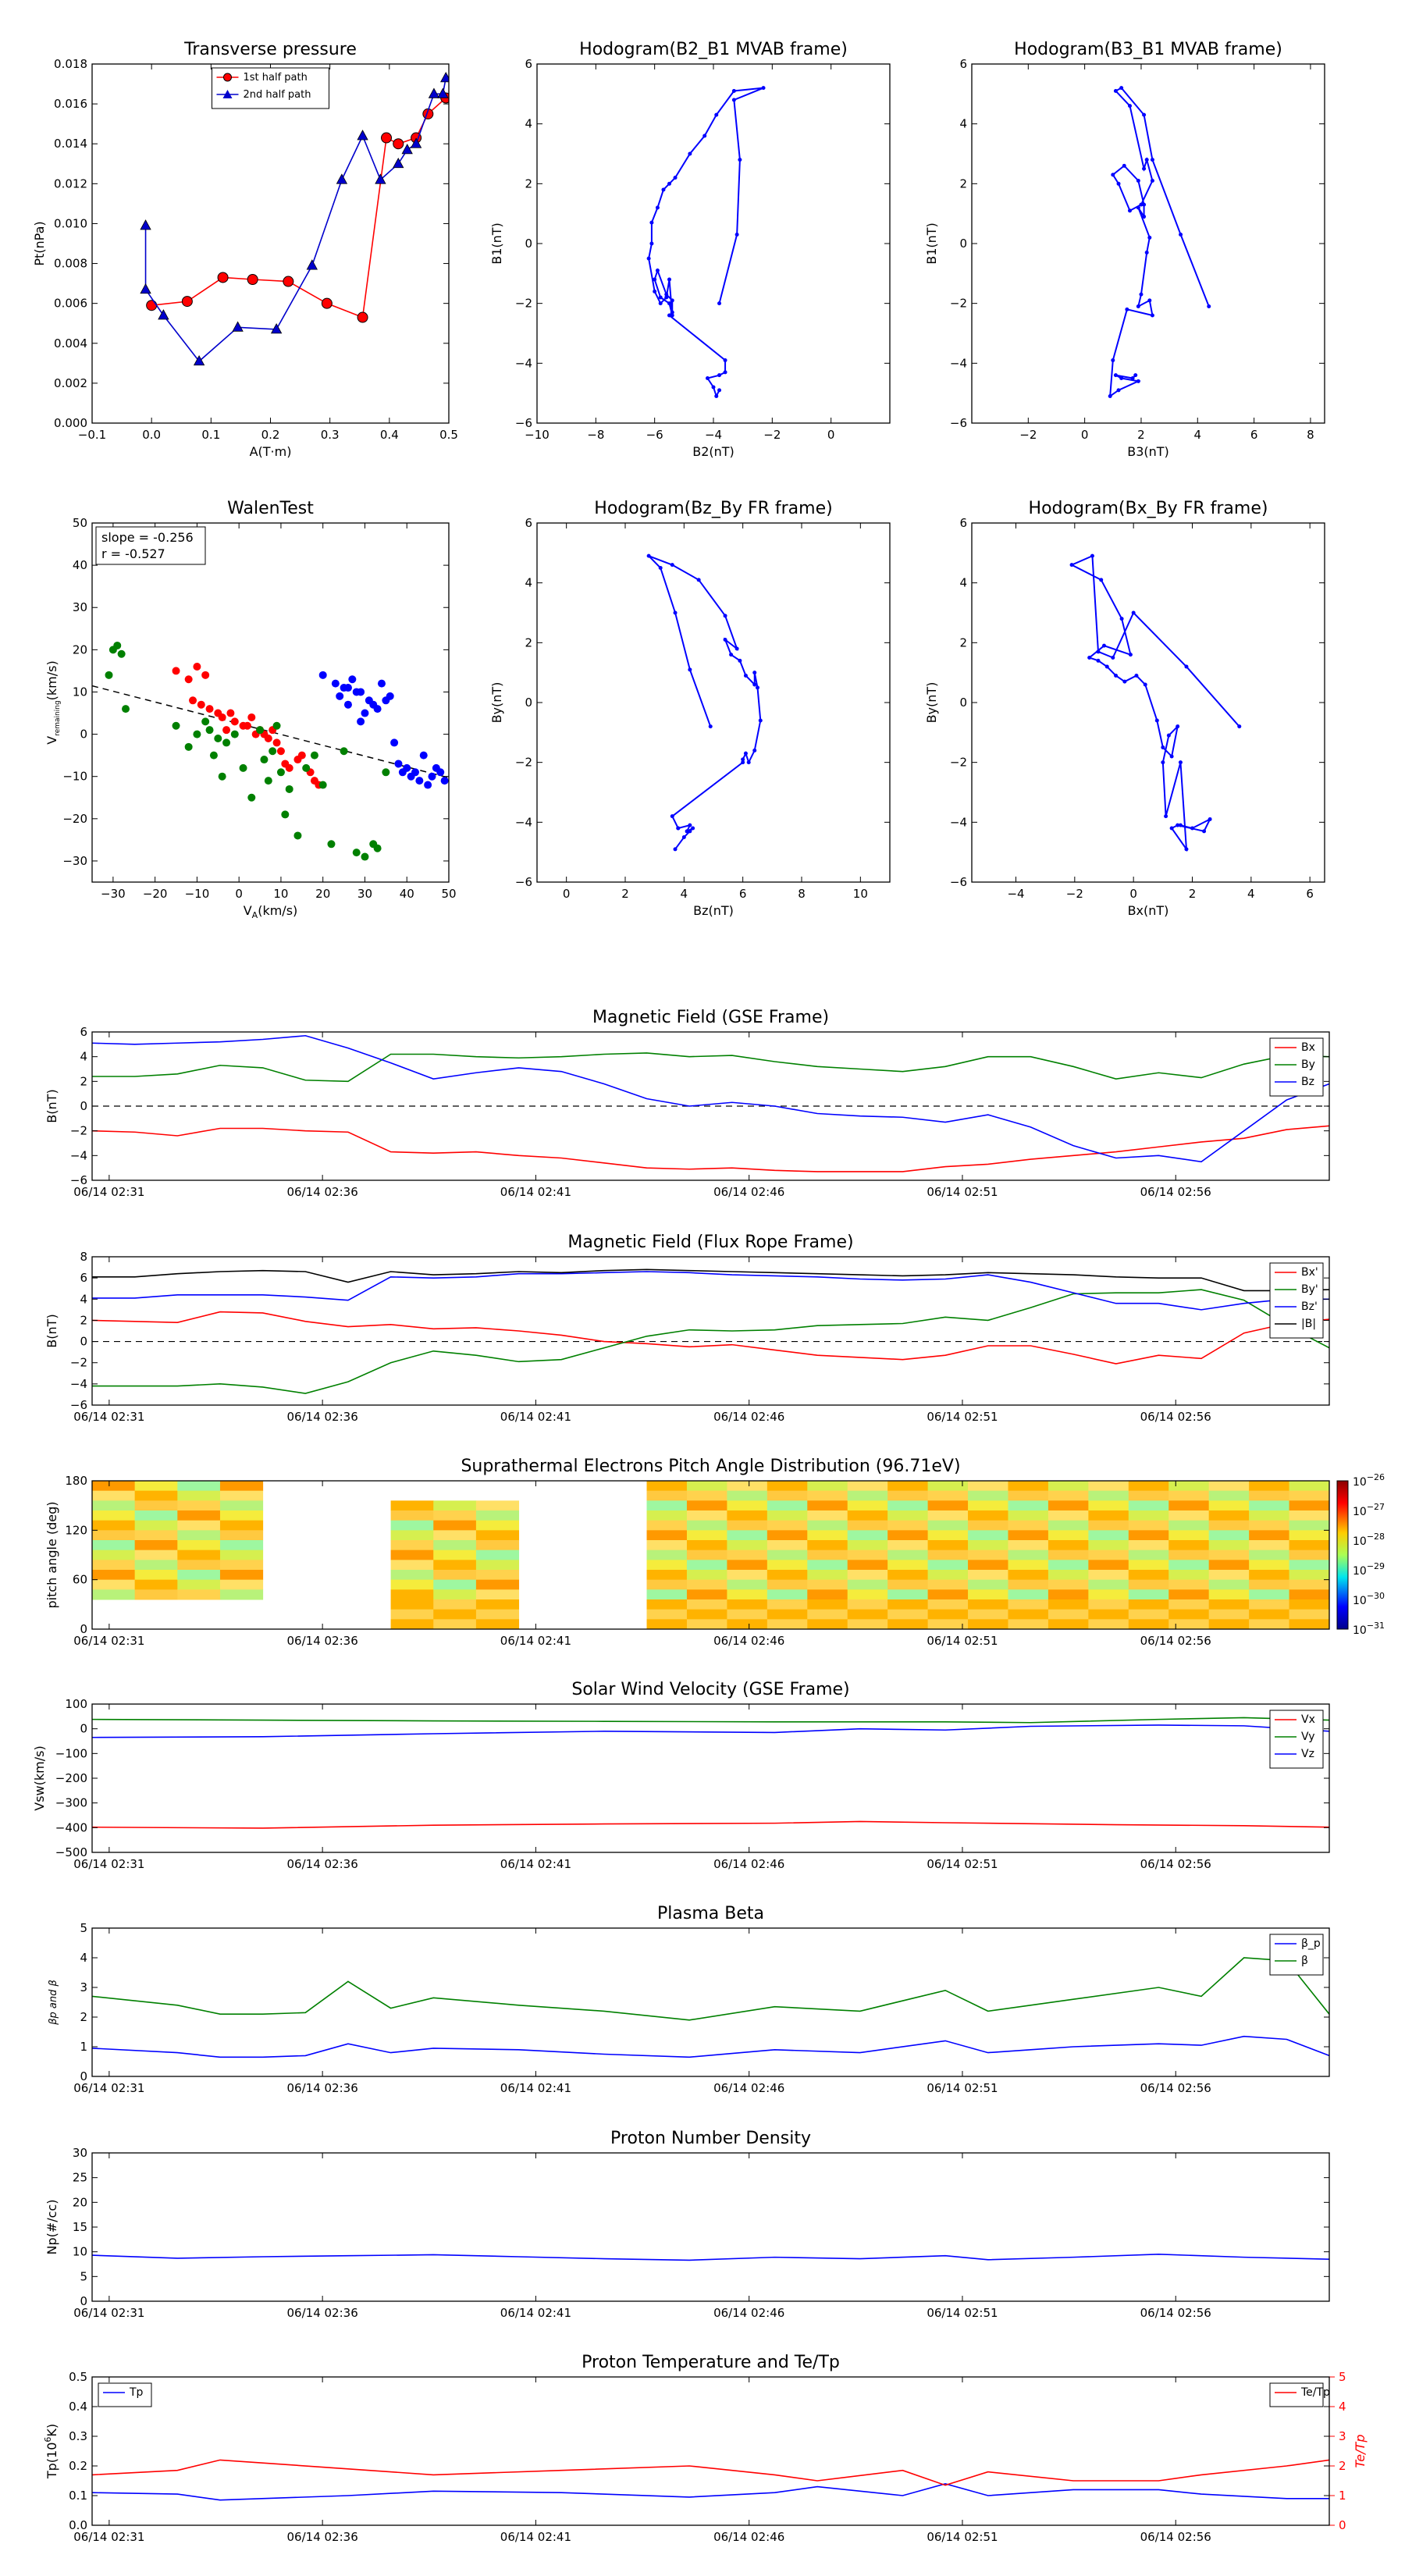  Describe the element at coordinates (1343, 2377) in the screenshot. I see `y-tick-label-right: 5` at that location.